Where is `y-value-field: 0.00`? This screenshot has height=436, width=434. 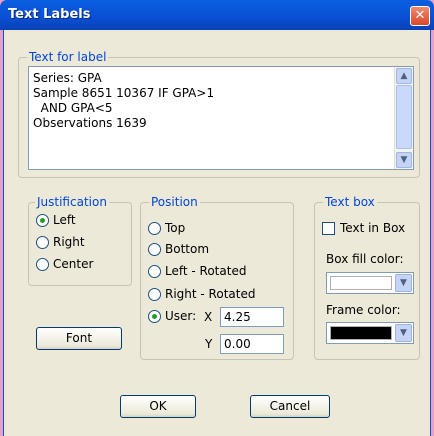 y-value-field: 0.00 is located at coordinates (252, 344).